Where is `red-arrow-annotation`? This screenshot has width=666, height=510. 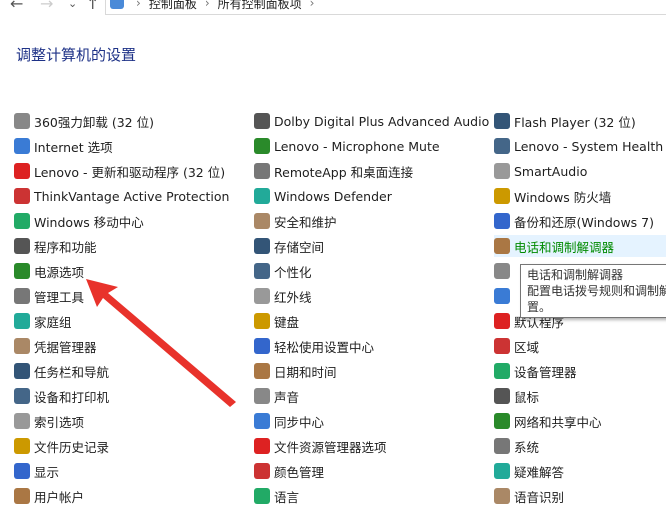 red-arrow-annotation is located at coordinates (161, 343).